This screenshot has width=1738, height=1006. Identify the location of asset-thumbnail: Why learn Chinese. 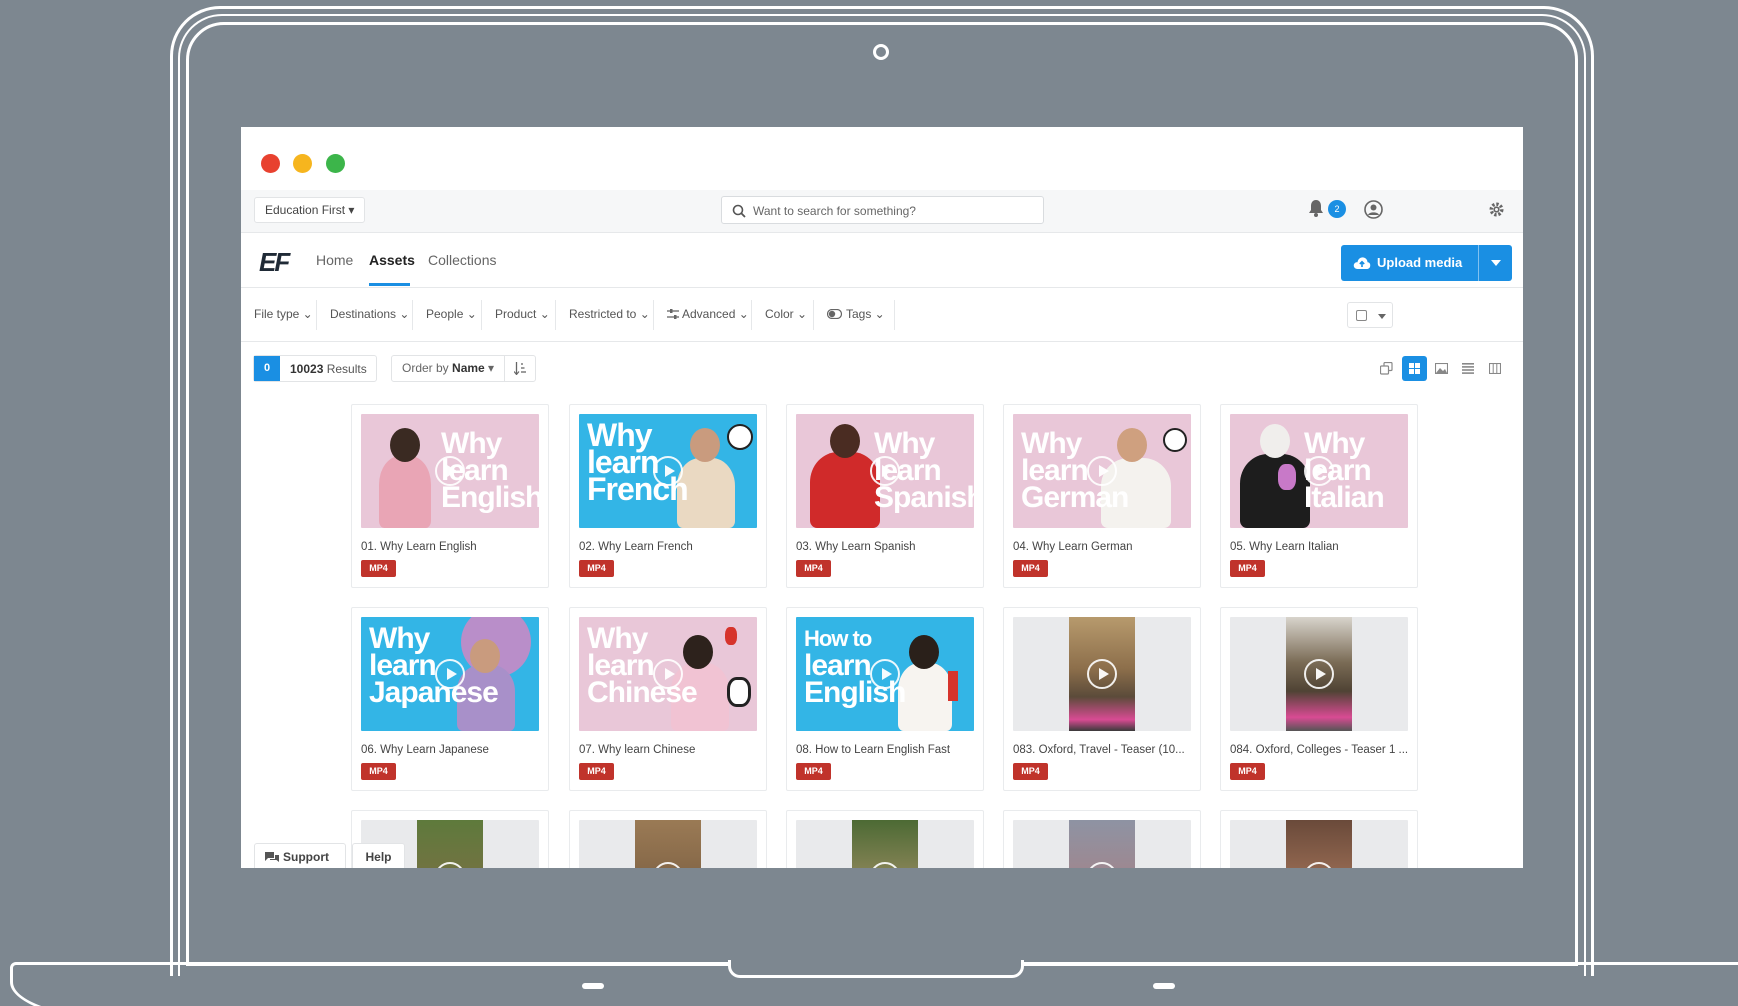
(668, 674).